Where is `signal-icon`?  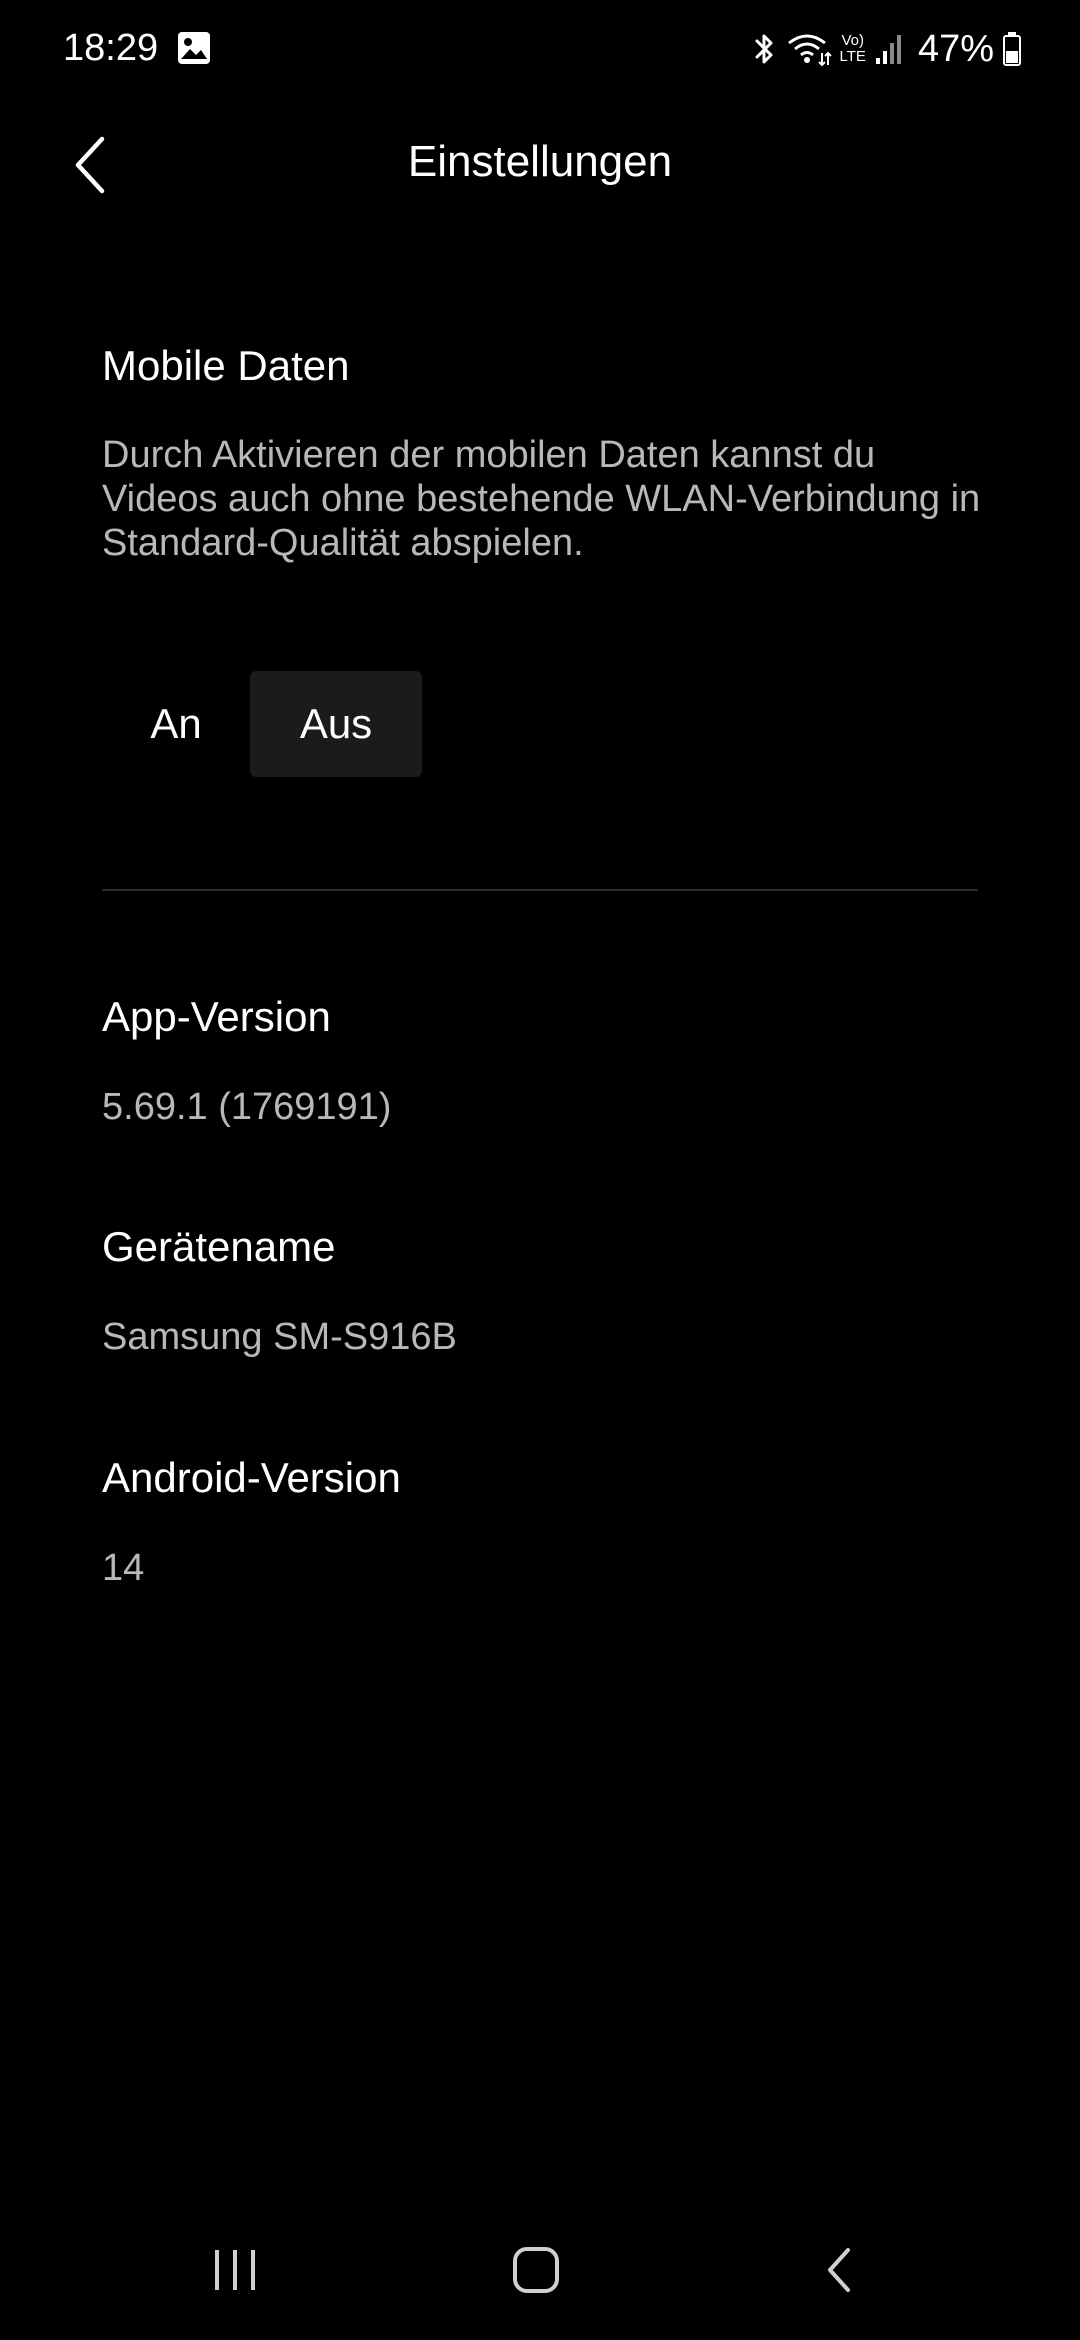
signal-icon is located at coordinates (889, 49).